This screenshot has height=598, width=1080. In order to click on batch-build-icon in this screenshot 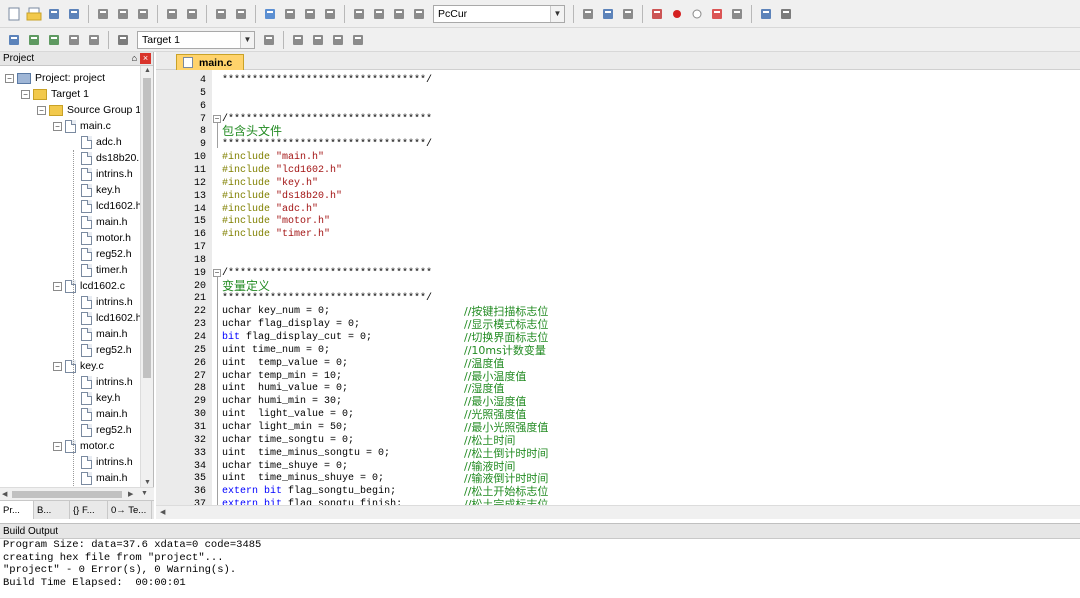, I will do `click(74, 40)`.